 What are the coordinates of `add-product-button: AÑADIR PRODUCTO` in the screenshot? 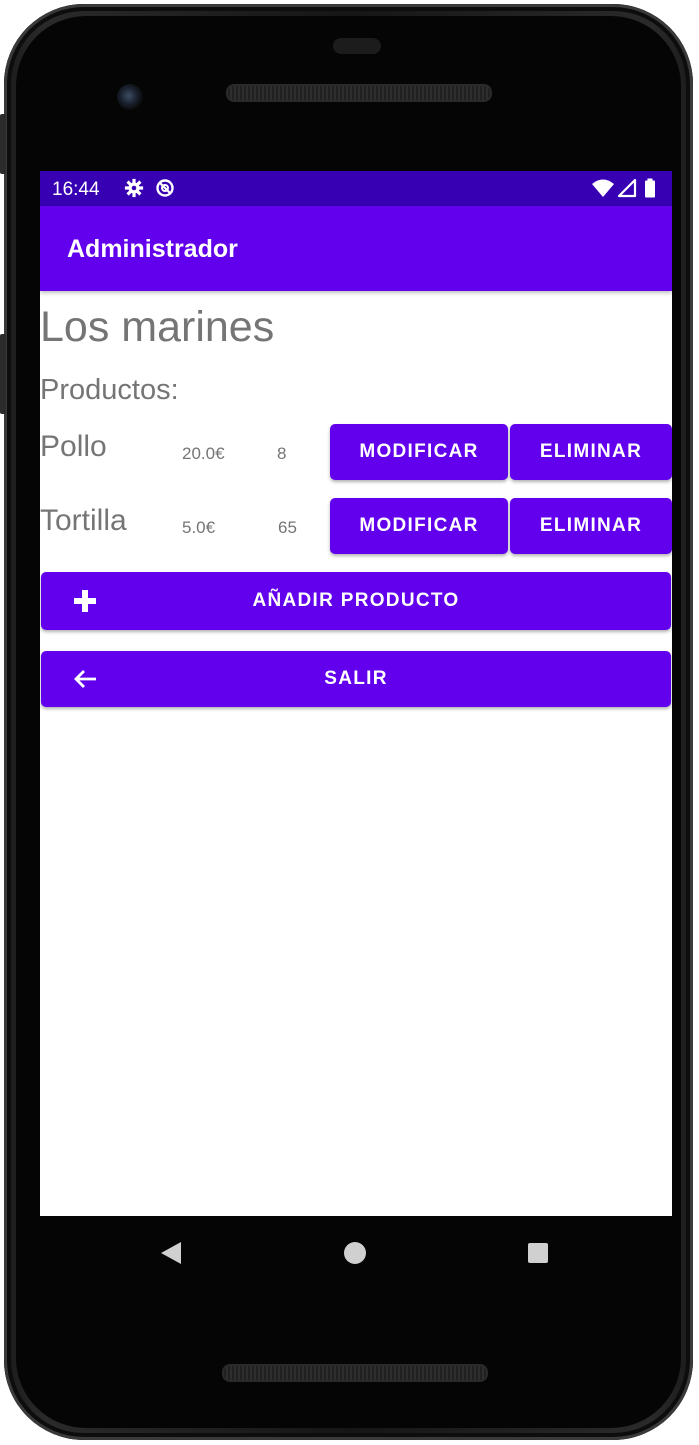 It's located at (356, 601).